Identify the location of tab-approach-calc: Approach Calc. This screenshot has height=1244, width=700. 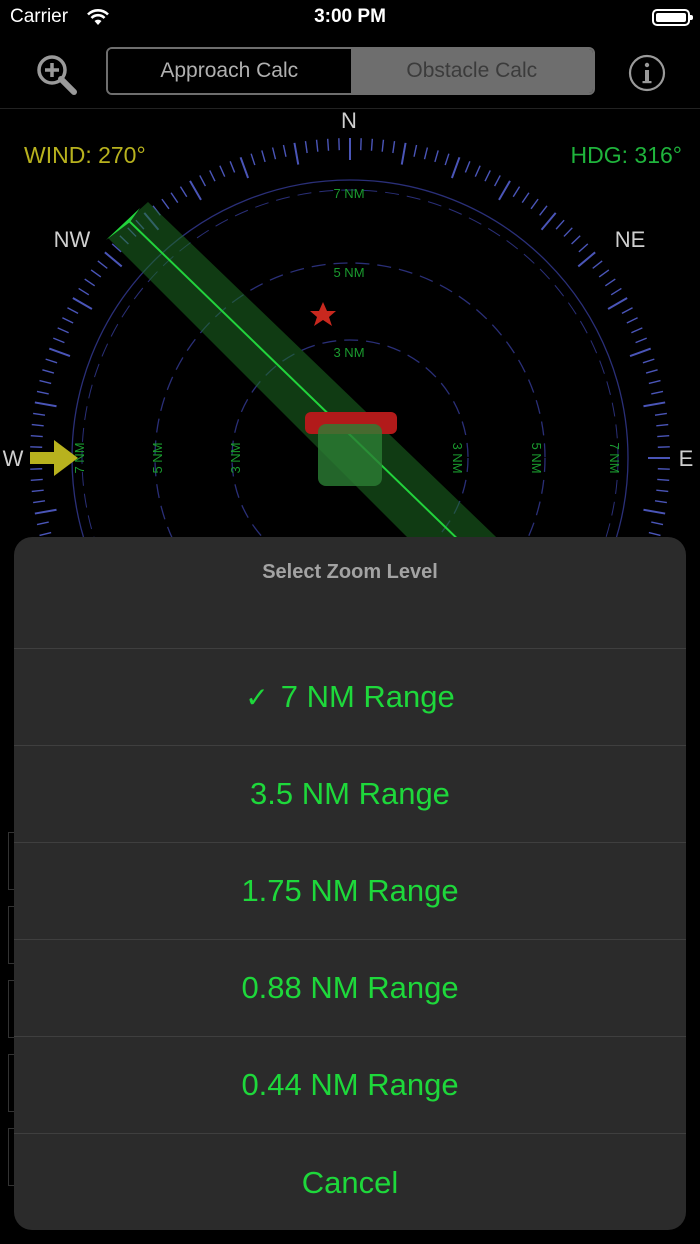
(229, 71).